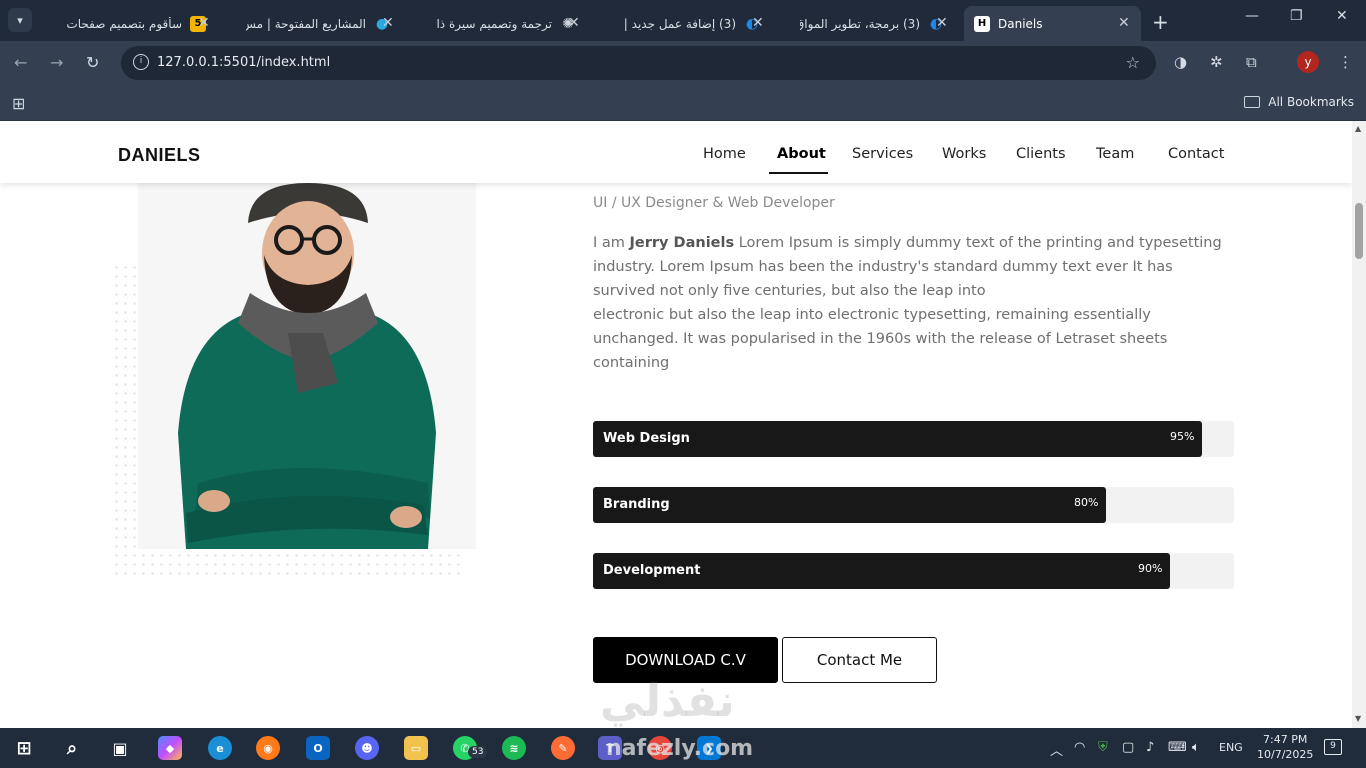  Describe the element at coordinates (1056, 749) in the screenshot. I see `show-hidden-icons-chevron-icon: ︿` at that location.